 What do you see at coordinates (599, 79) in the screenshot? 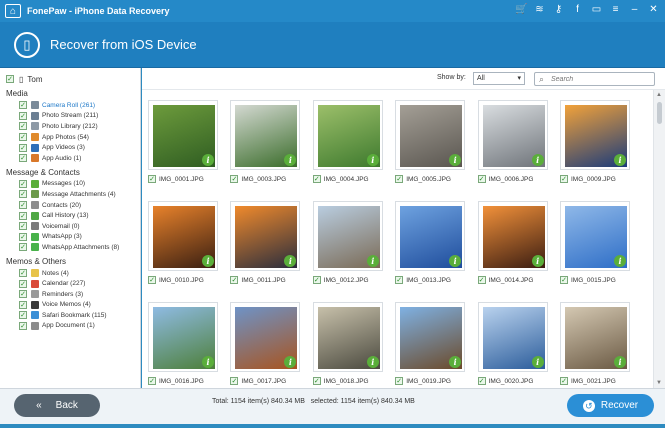
I see `search-input` at bounding box center [599, 79].